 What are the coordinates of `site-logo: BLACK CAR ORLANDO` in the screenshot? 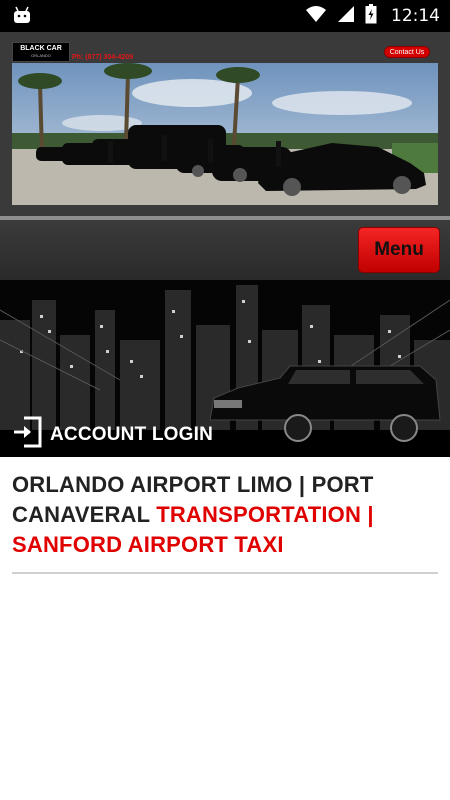 It's located at (41, 52).